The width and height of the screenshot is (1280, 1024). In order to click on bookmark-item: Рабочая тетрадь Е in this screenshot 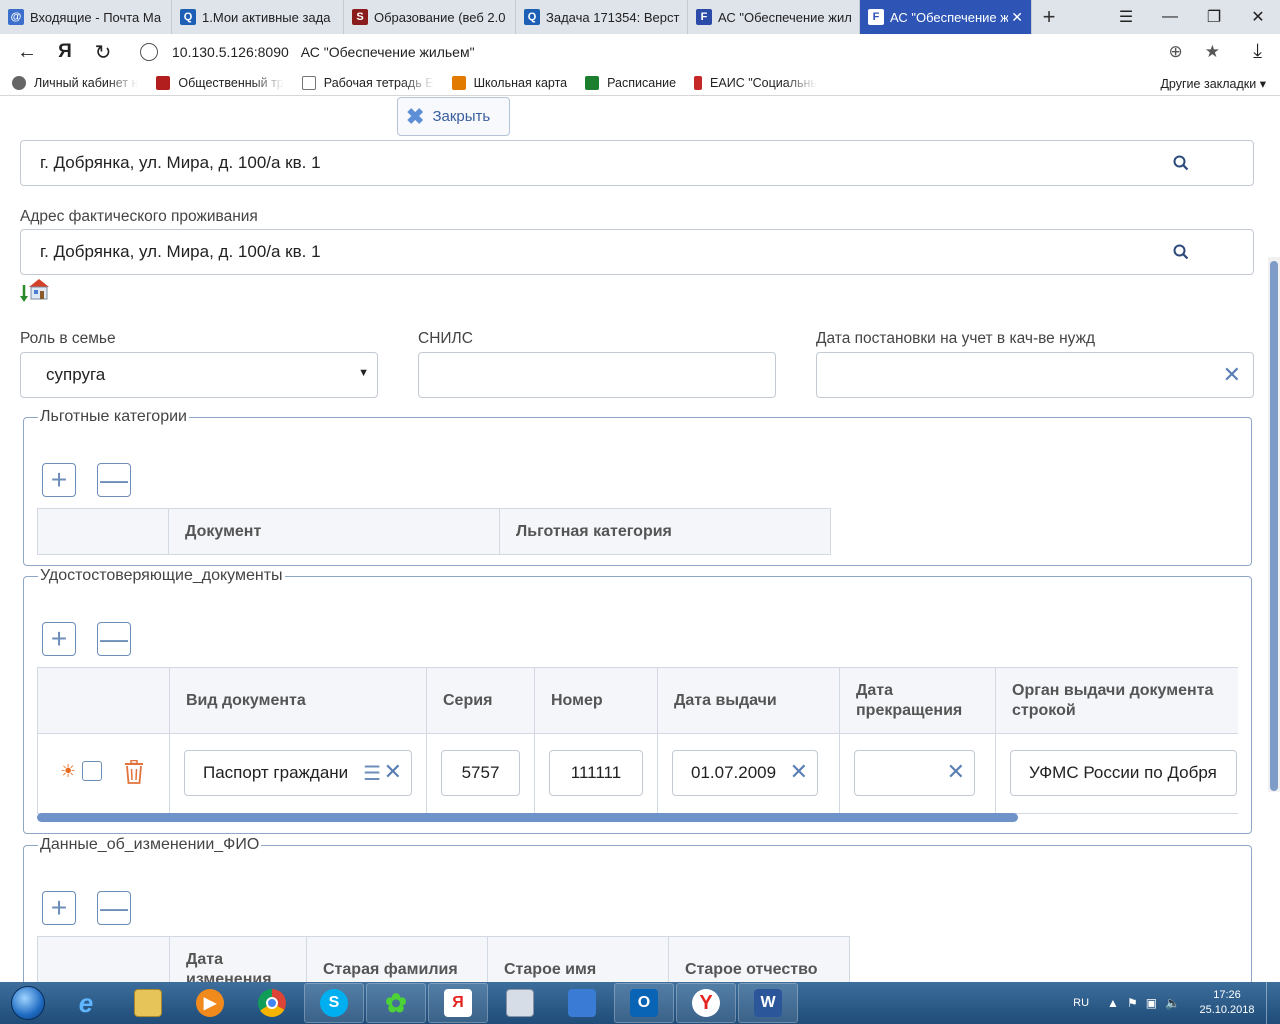, I will do `click(367, 82)`.